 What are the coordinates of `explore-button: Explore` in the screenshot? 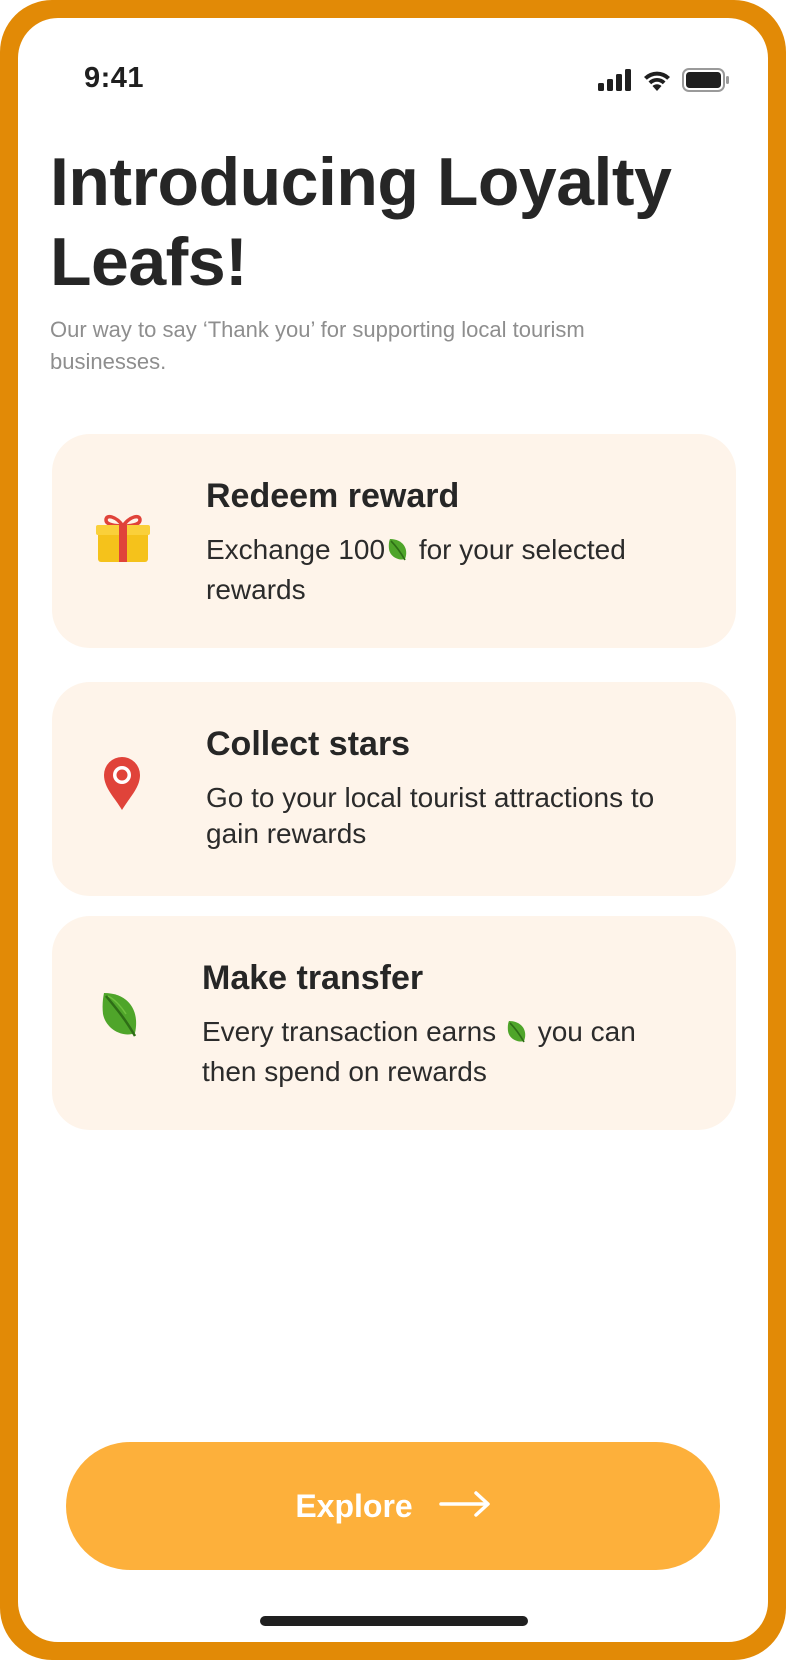 It's located at (393, 1506).